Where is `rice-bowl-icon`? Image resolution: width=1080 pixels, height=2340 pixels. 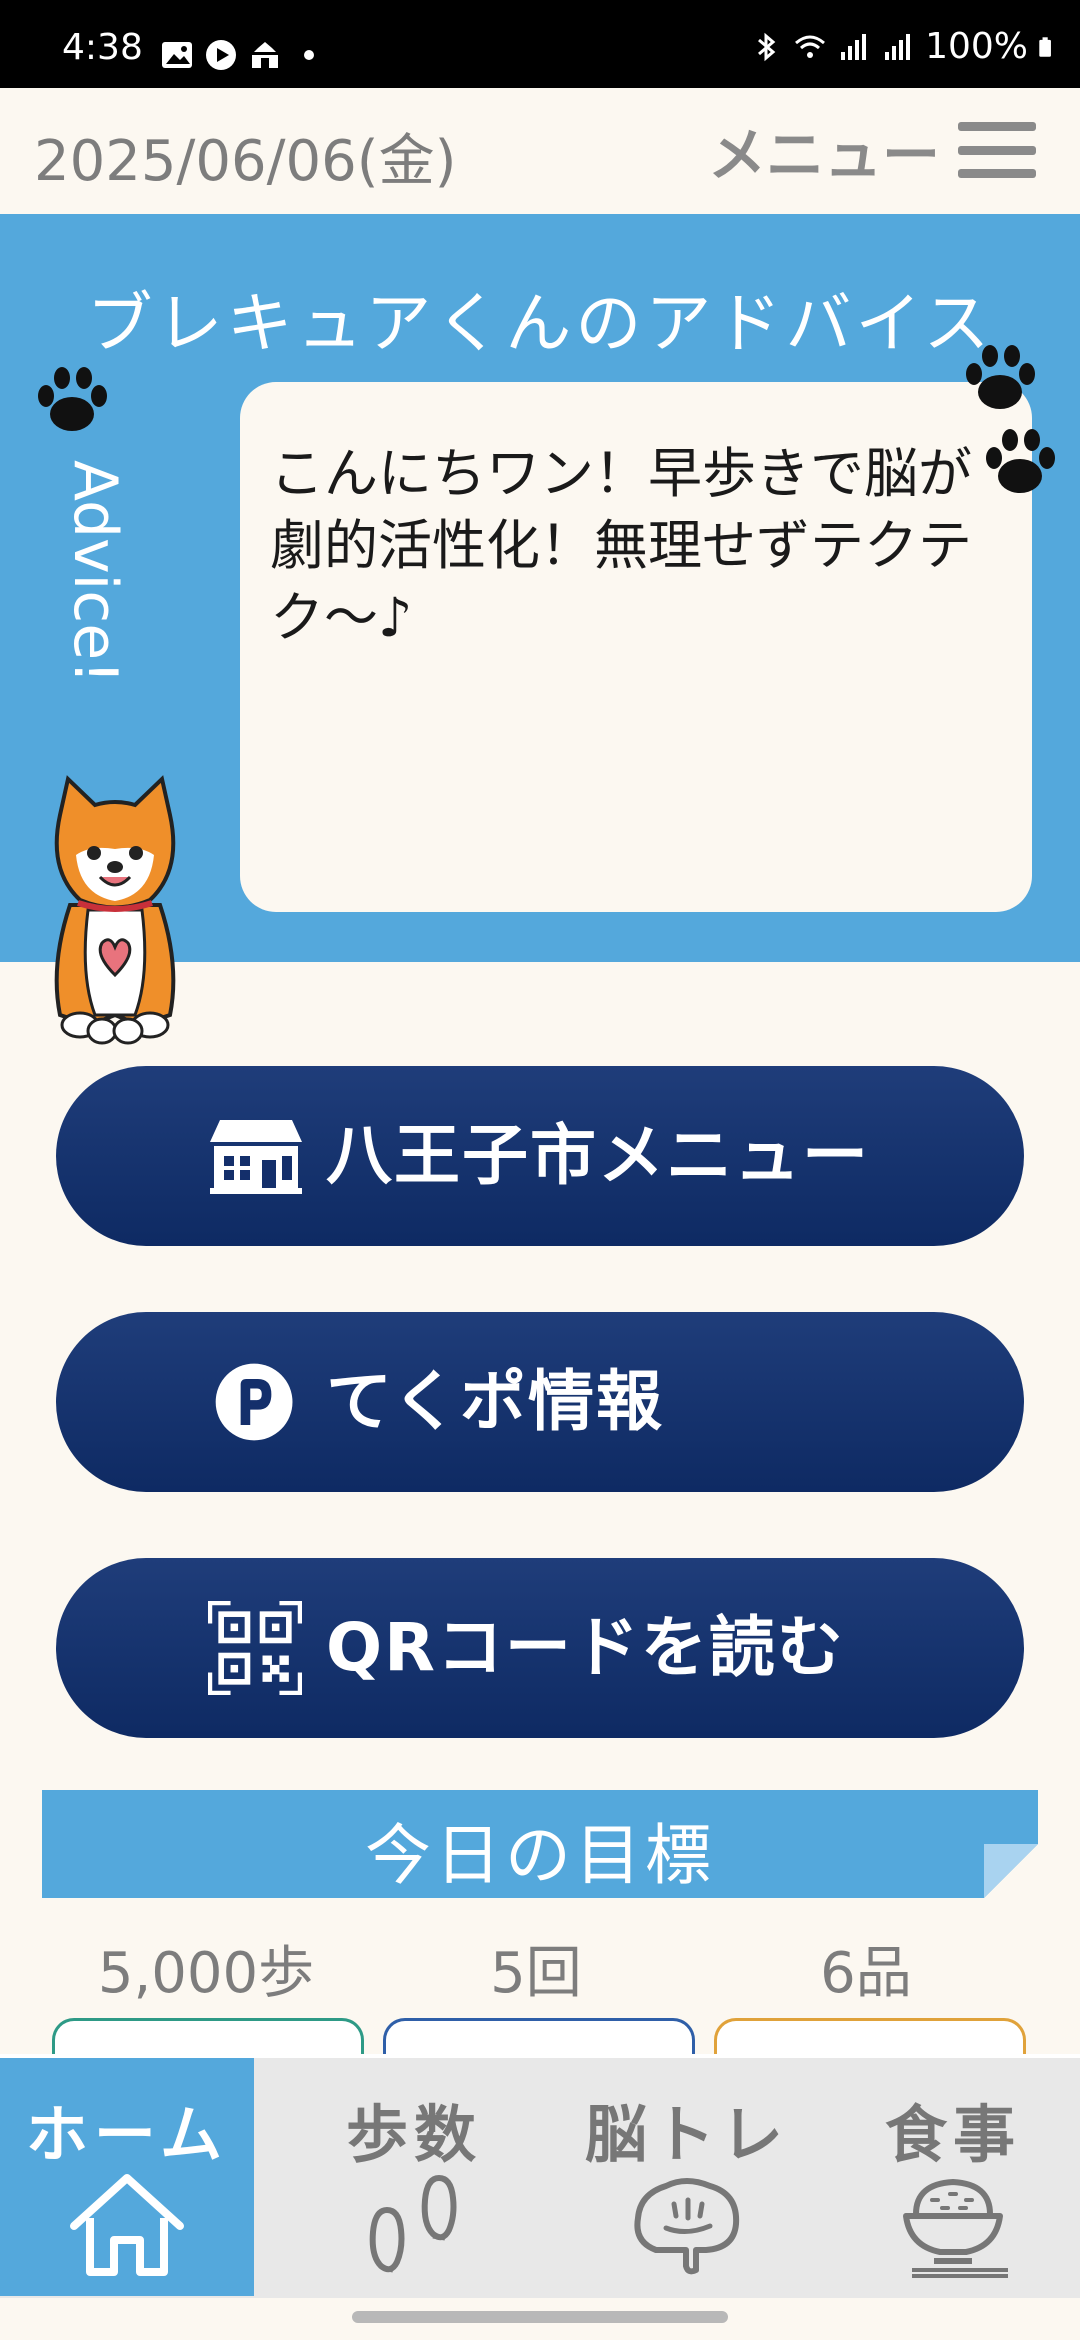 rice-bowl-icon is located at coordinates (955, 2228).